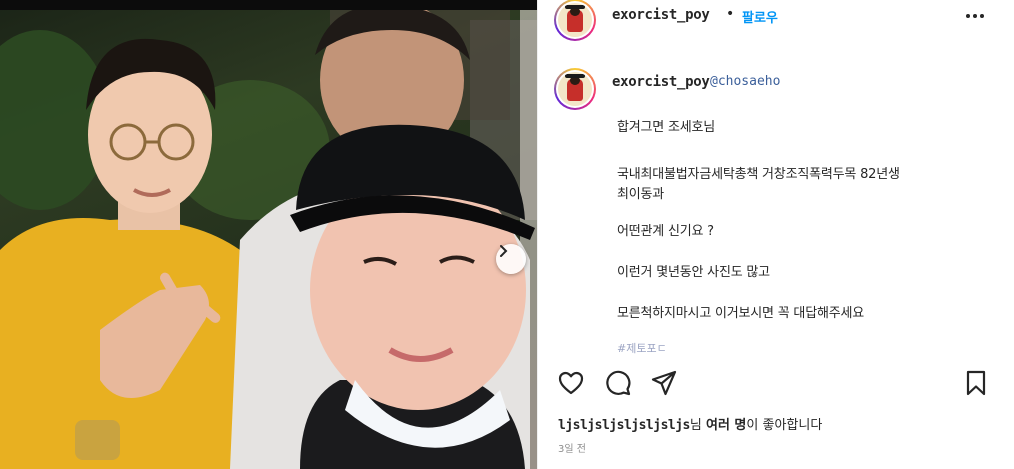 The height and width of the screenshot is (469, 1014). I want to click on carousel-next-button, so click(511, 259).